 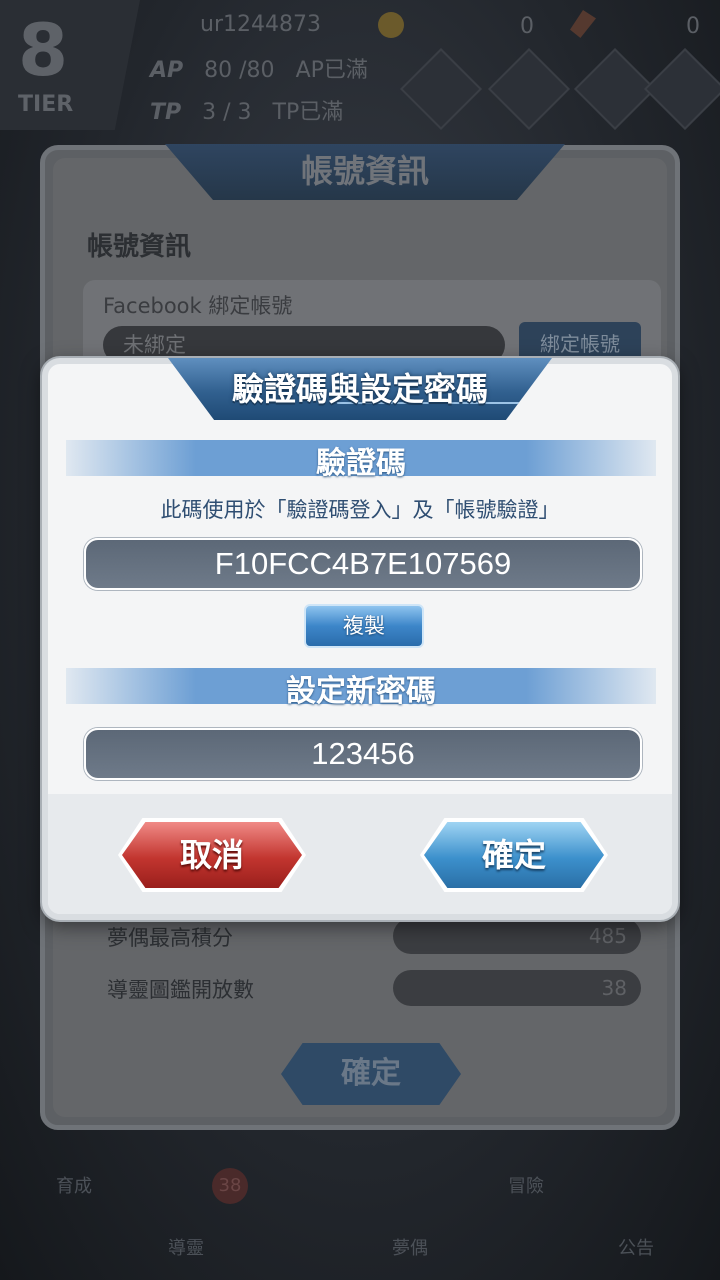 What do you see at coordinates (167, 70) in the screenshot?
I see `ap-key: AP` at bounding box center [167, 70].